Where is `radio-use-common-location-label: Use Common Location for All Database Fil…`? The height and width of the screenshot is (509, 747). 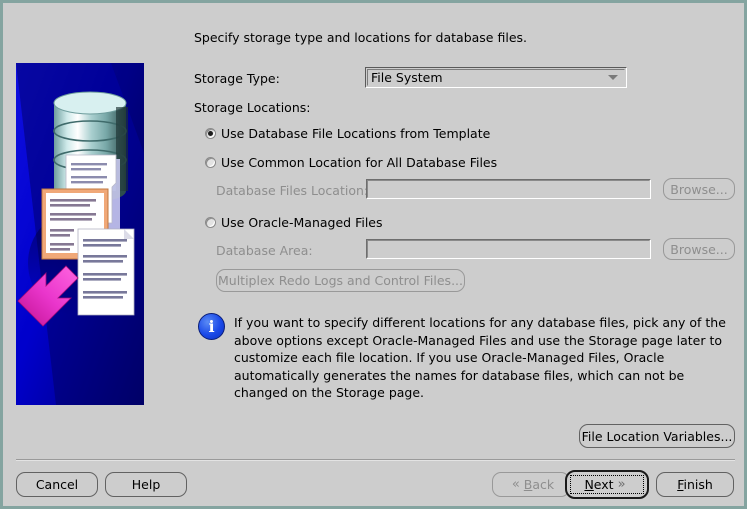 radio-use-common-location-label: Use Common Location for All Database Fil… is located at coordinates (359, 162).